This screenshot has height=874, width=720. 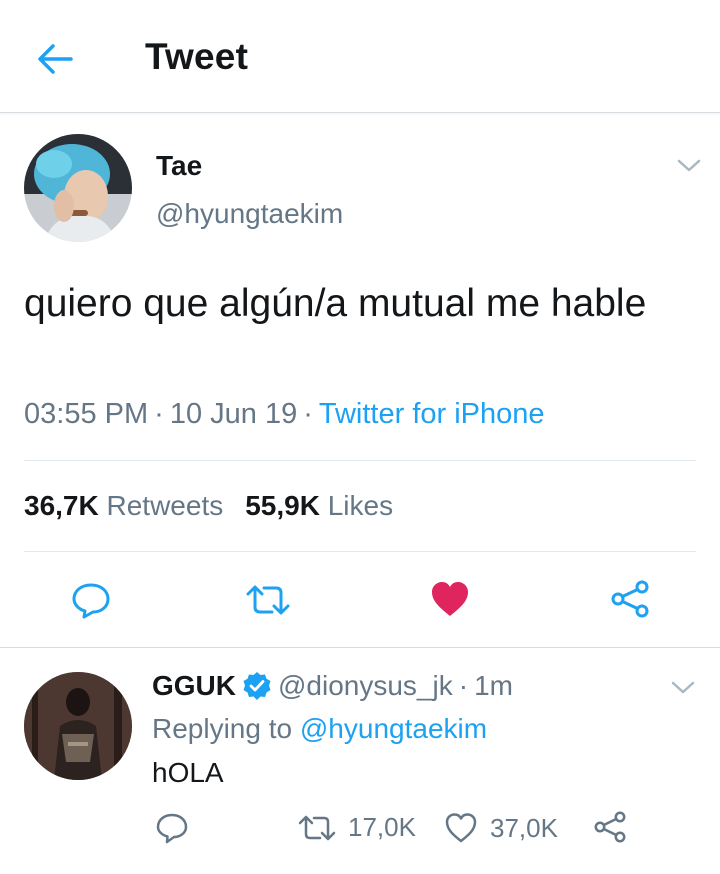 I want to click on retweets-label: Retweets, so click(x=165, y=505).